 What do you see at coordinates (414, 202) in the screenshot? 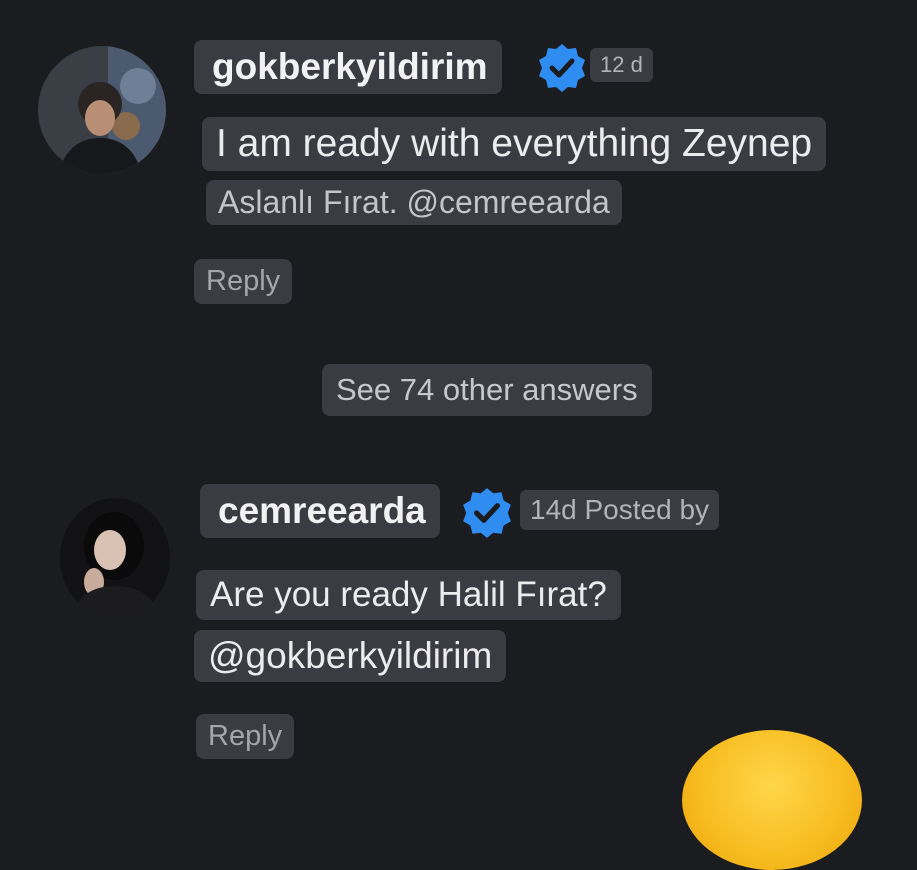
I see `comment-text-continued: Aslanlı Fırat. @cemreearda` at bounding box center [414, 202].